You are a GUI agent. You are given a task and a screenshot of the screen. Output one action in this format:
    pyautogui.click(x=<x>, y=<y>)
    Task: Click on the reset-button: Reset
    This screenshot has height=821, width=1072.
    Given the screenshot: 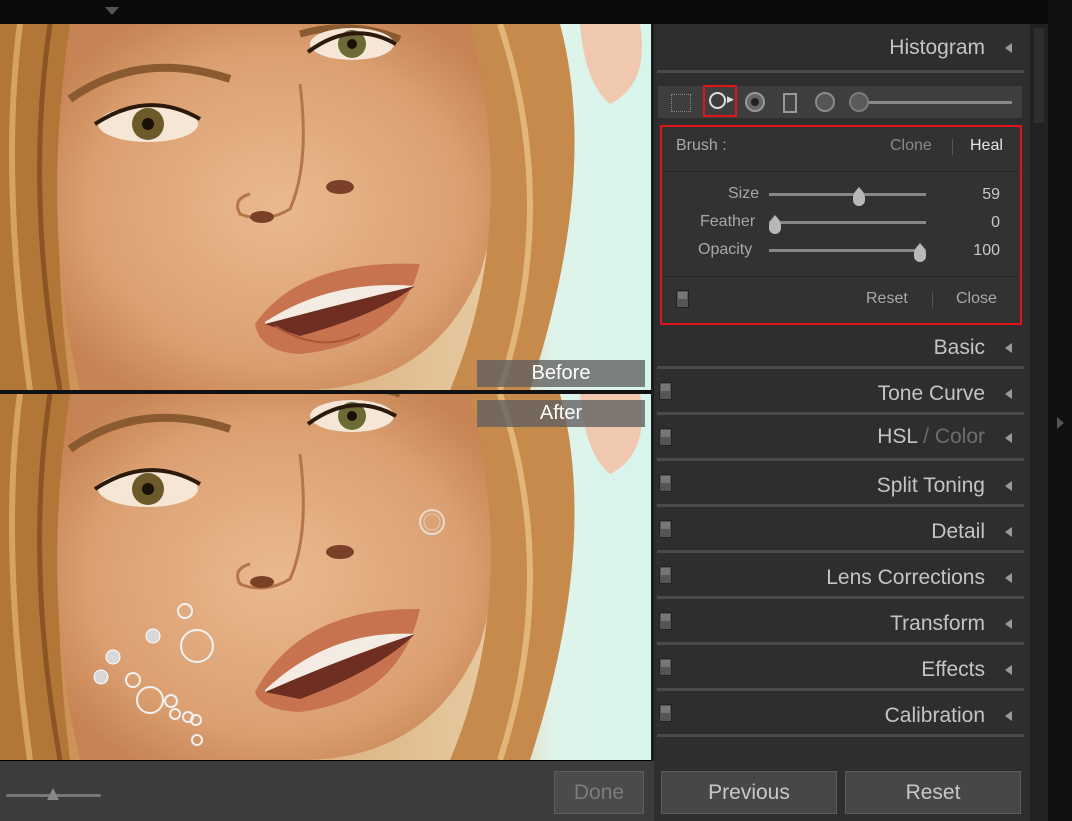 What is the action you would take?
    pyautogui.click(x=933, y=792)
    